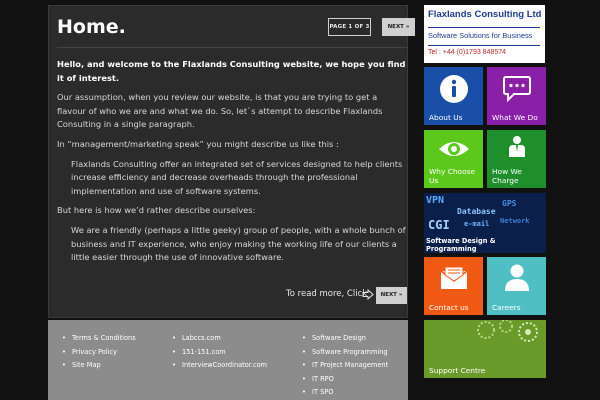 The width and height of the screenshot is (600, 400). What do you see at coordinates (452, 176) in the screenshot?
I see `tile-label: Why Choose Us` at bounding box center [452, 176].